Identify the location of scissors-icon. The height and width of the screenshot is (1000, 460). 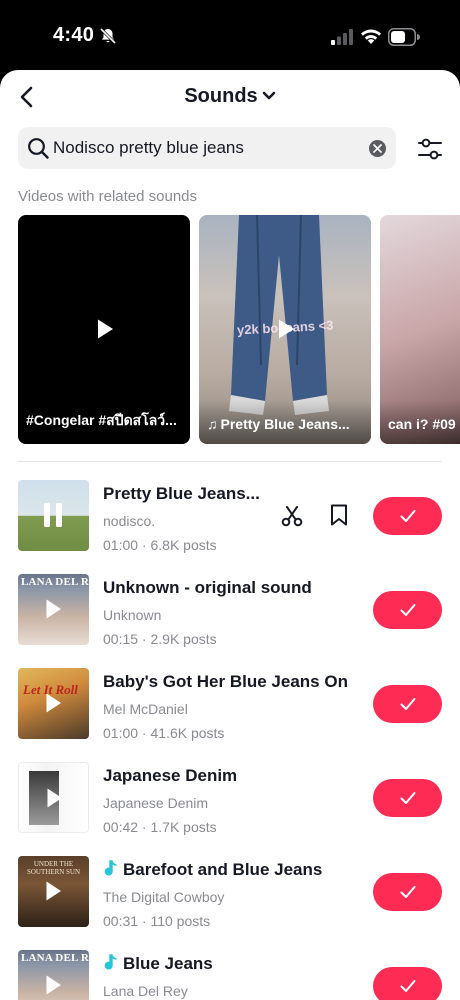
(292, 516).